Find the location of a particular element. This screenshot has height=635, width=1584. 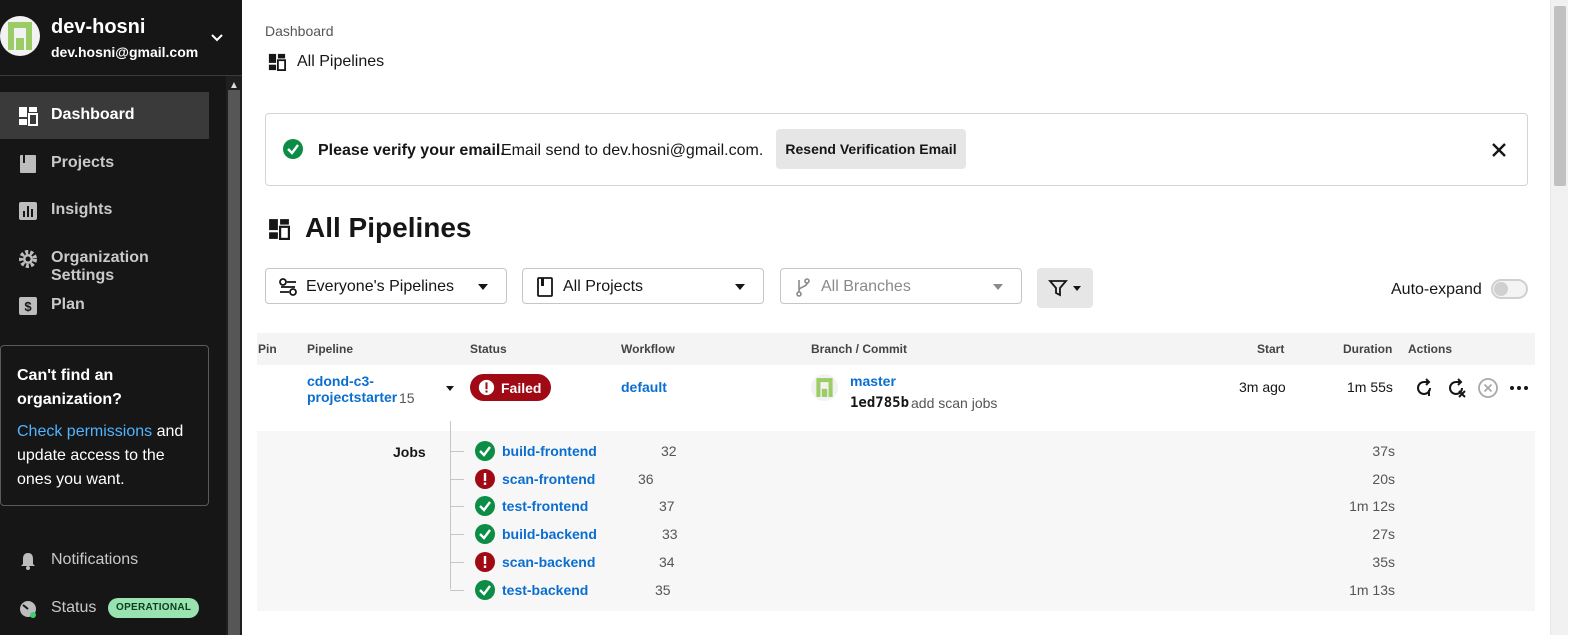

sidebar-item-dashboard: Dashboard is located at coordinates (104, 115).